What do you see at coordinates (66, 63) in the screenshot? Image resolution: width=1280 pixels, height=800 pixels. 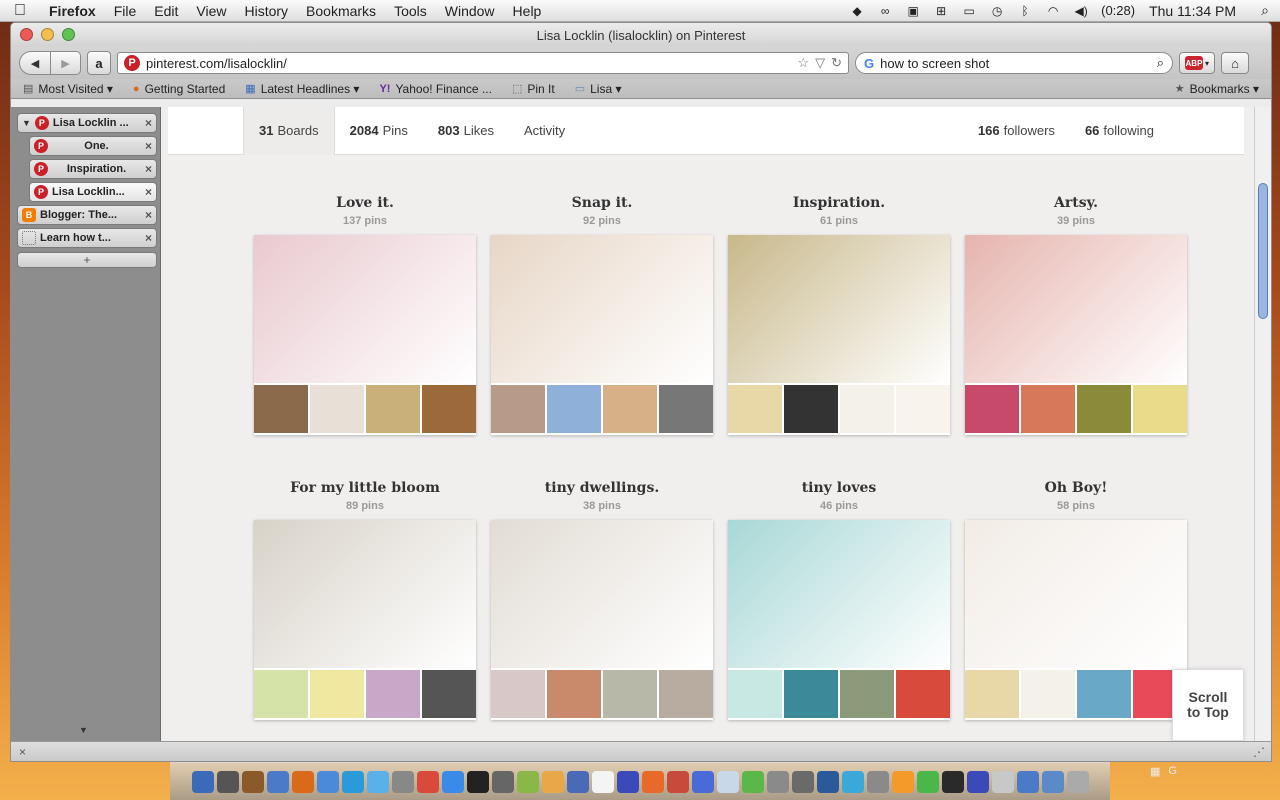 I see `forward-button: ▶` at bounding box center [66, 63].